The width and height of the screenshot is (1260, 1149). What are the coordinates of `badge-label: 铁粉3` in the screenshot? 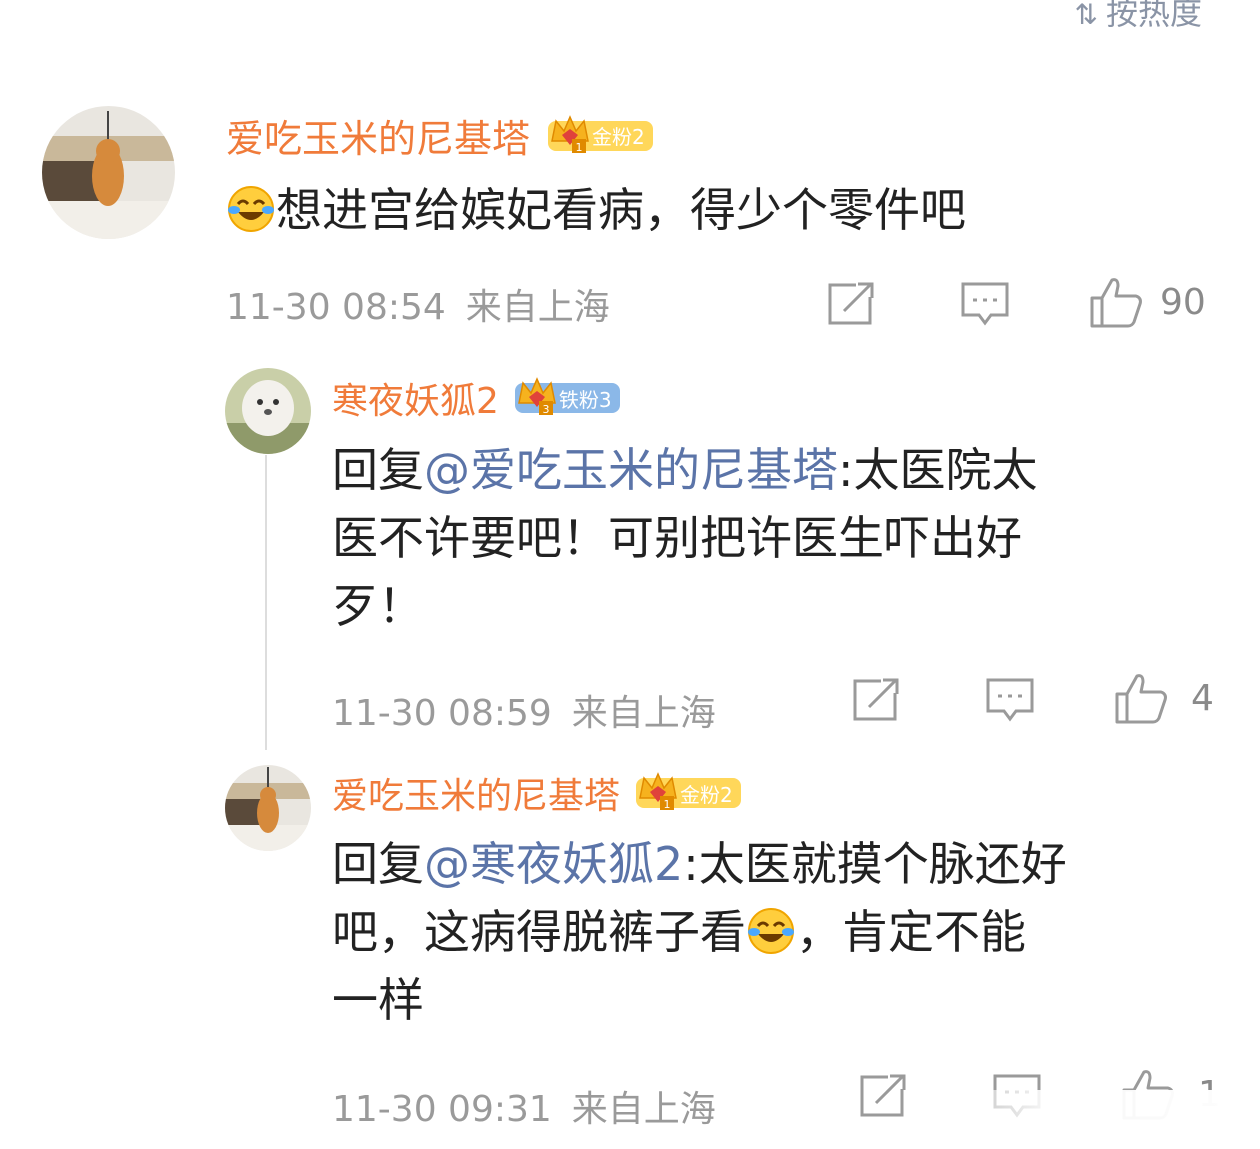 It's located at (585, 399).